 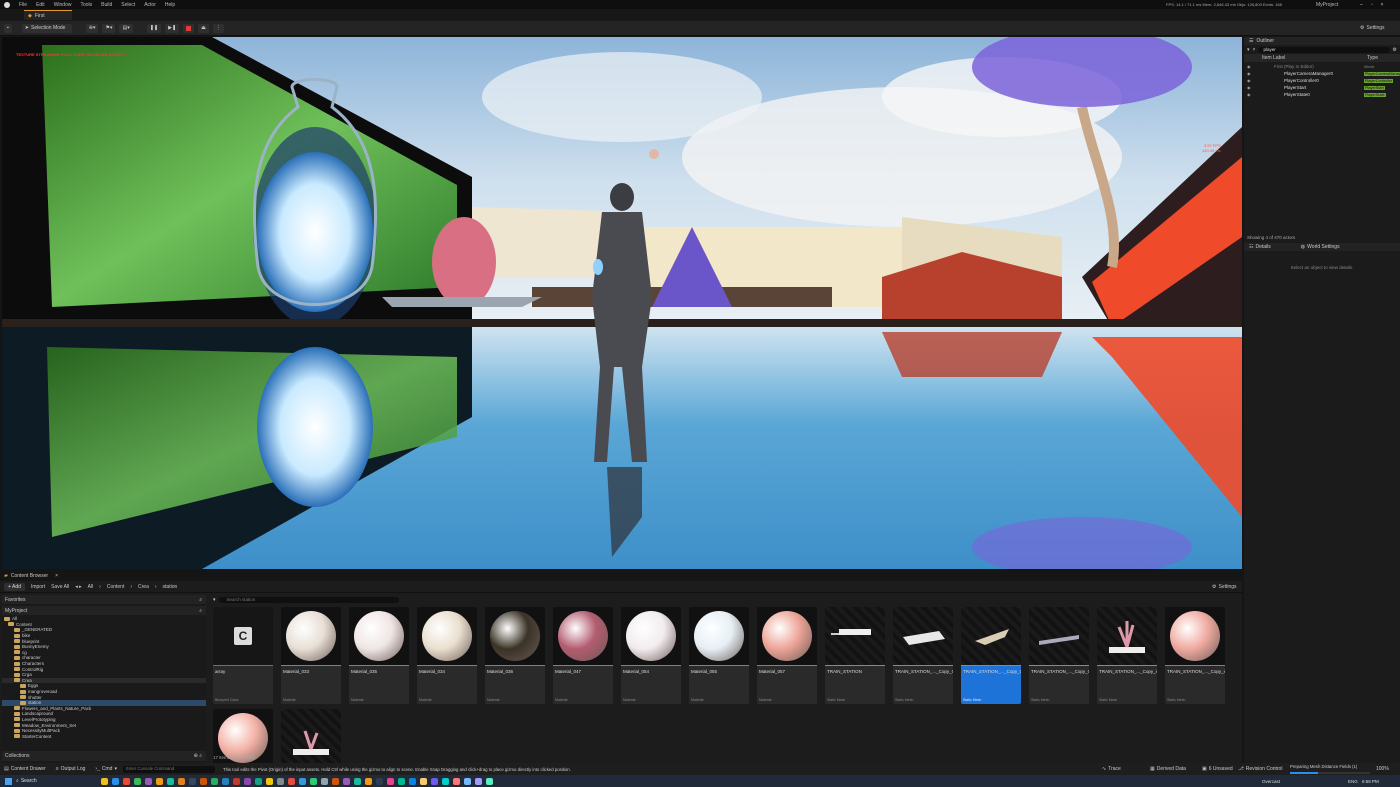 What do you see at coordinates (38, 587) in the screenshot?
I see `import-button: Import` at bounding box center [38, 587].